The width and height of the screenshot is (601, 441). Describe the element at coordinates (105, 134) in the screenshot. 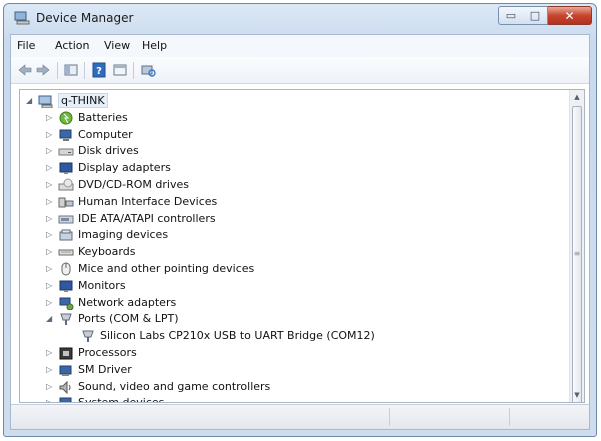

I see `tree-item-label: Computer` at that location.